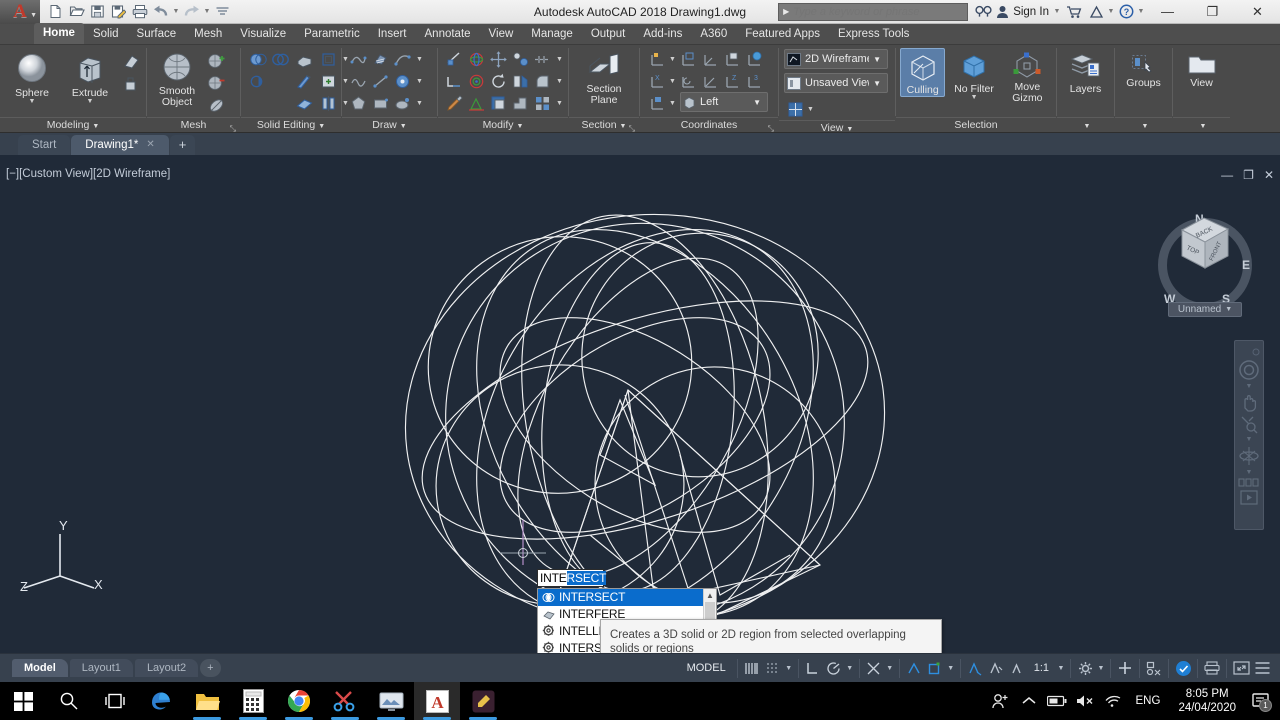  What do you see at coordinates (983, 12) in the screenshot?
I see `infocenter-icon` at bounding box center [983, 12].